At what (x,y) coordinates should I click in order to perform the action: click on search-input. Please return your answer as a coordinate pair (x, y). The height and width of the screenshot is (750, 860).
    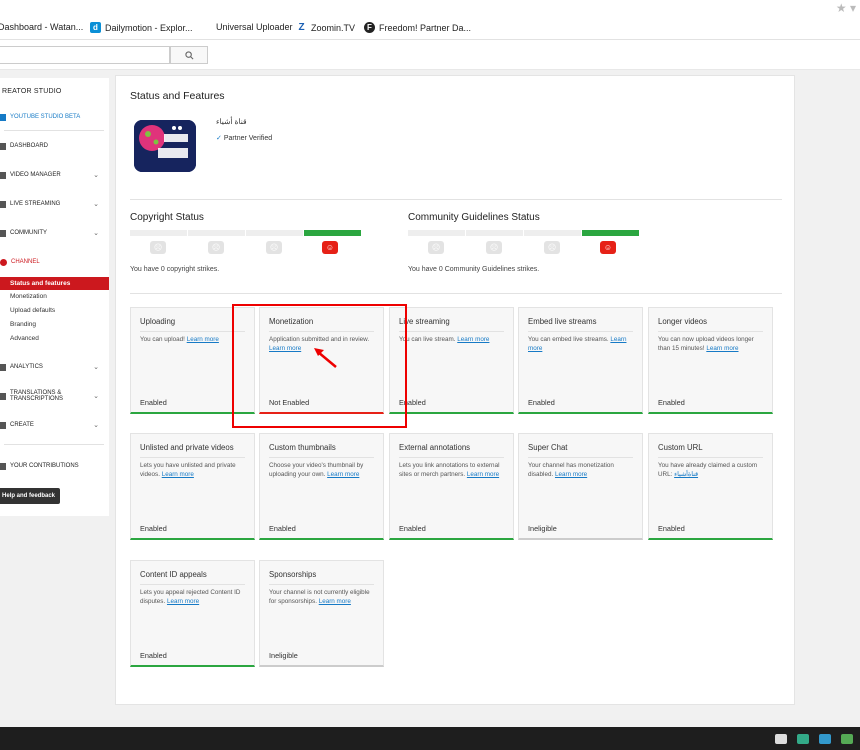
    Looking at the image, I should click on (85, 55).